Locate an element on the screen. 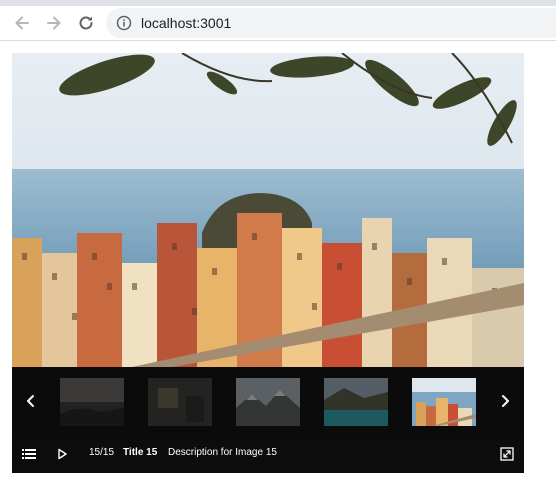 Image resolution: width=556 pixels, height=482 pixels. forward-button is located at coordinates (54, 23).